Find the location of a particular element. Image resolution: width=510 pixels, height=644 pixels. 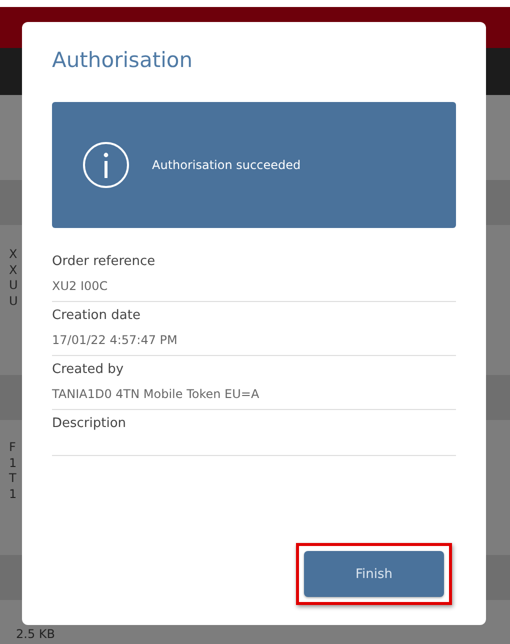

field-label: Creation date is located at coordinates (97, 315).